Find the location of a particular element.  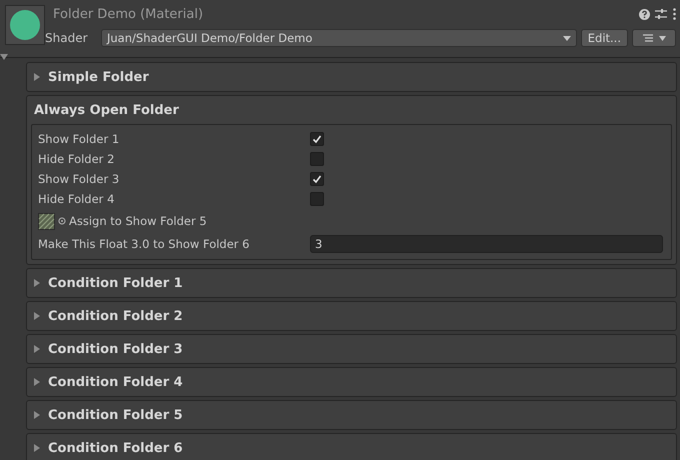

more-options-icon is located at coordinates (674, 14).